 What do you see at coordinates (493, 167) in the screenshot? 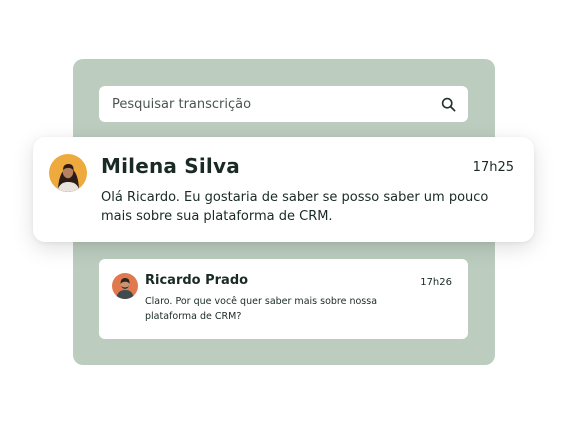
I see `message-time: 17h25` at bounding box center [493, 167].